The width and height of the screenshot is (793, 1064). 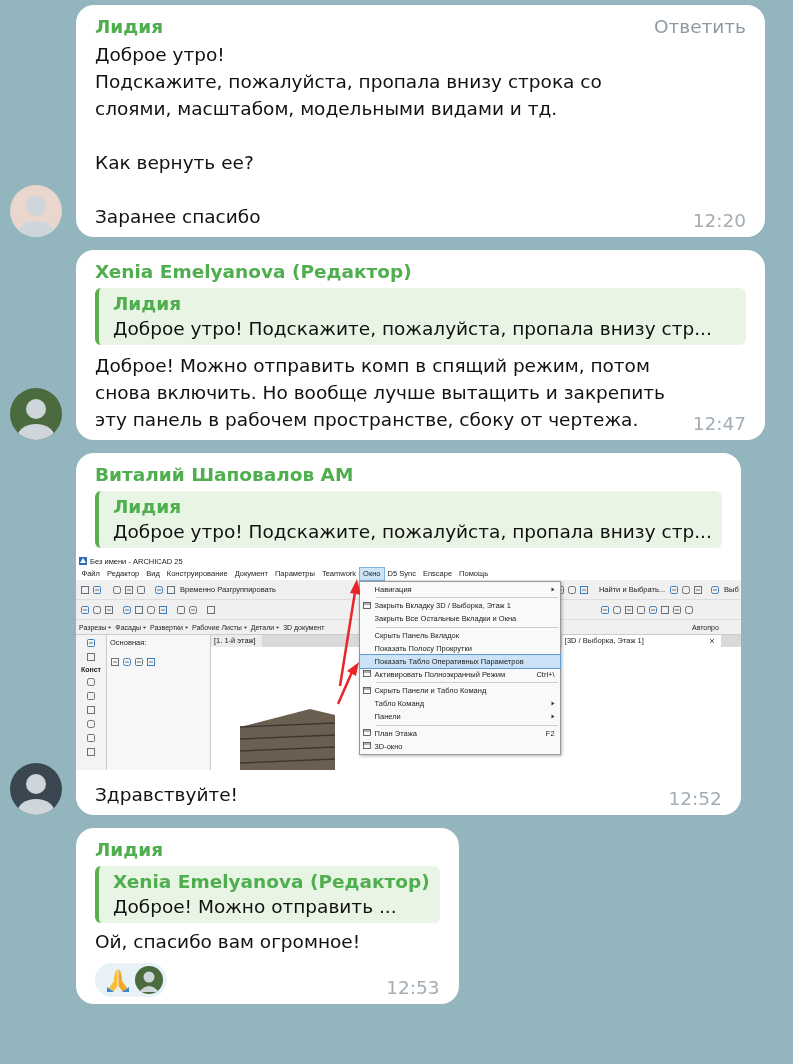 What do you see at coordinates (228, 942) in the screenshot?
I see `message-text: Ой, спасибо вам огромное!` at bounding box center [228, 942].